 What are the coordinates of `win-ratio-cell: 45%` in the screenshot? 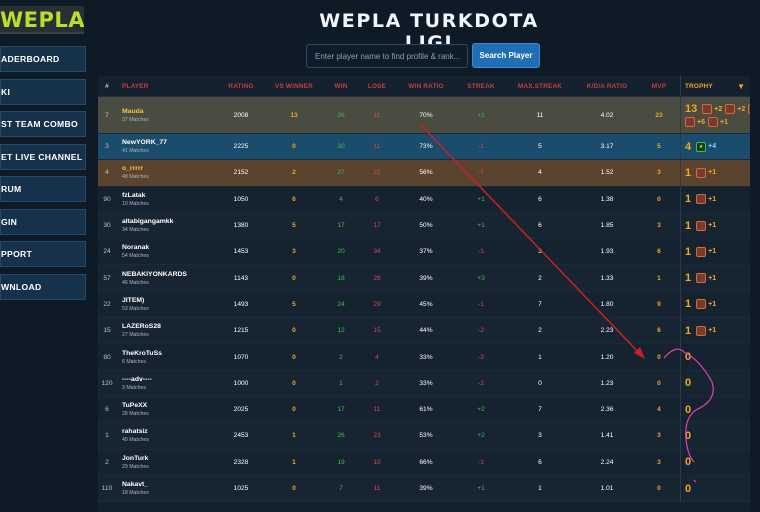 It's located at (426, 304).